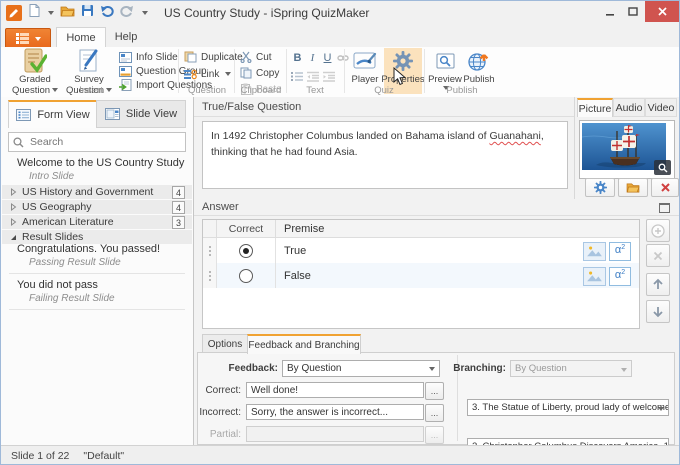 This screenshot has width=680, height=465. I want to click on search-box, so click(97, 142).